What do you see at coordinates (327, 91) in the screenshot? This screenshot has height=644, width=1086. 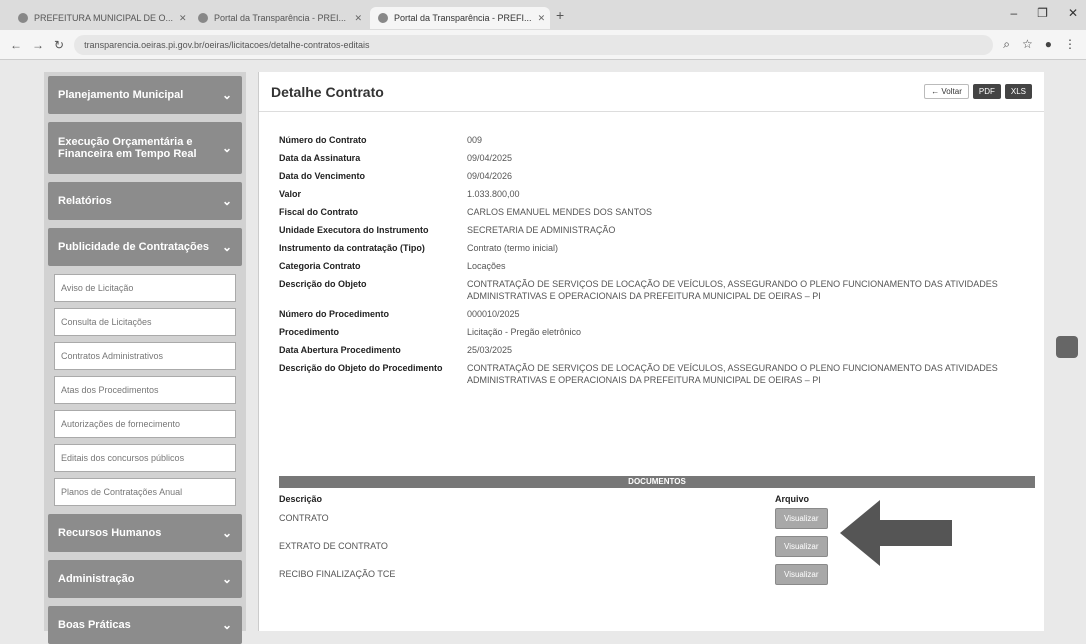 I see `page-title: Detalhe Contrato` at bounding box center [327, 91].